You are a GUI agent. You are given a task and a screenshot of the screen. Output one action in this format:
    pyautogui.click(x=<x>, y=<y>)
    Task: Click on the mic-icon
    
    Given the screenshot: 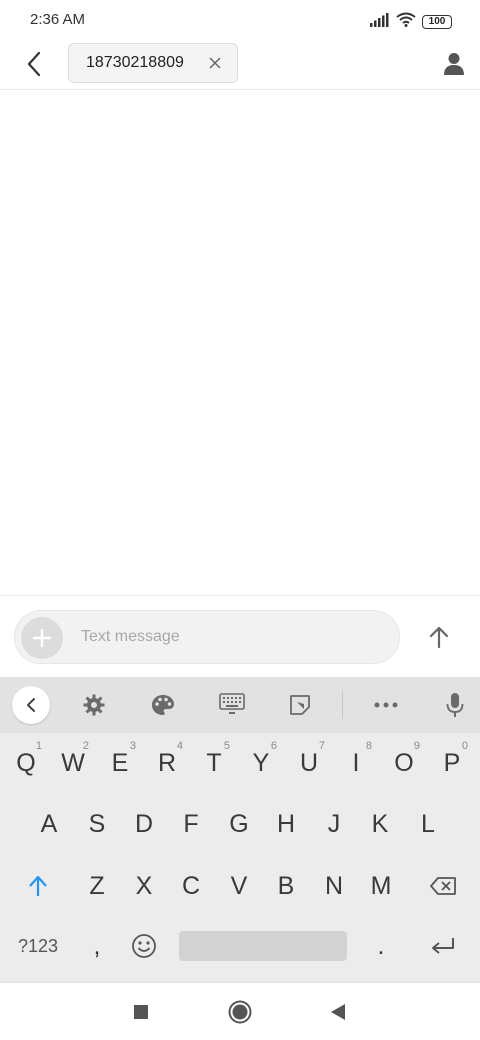 What is the action you would take?
    pyautogui.click(x=455, y=705)
    